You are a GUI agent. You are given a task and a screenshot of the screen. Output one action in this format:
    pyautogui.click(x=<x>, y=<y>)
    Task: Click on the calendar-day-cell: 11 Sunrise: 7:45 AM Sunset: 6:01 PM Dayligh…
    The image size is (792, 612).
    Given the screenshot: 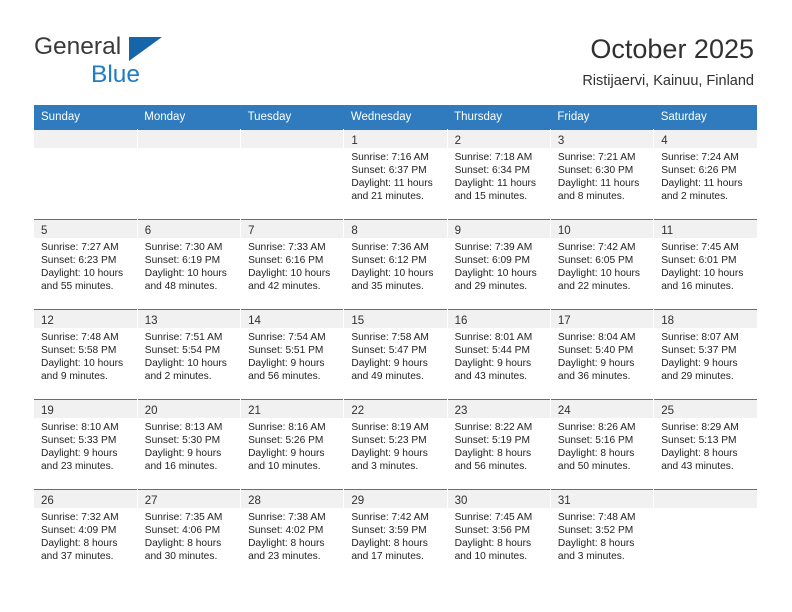 What is the action you would take?
    pyautogui.click(x=705, y=264)
    